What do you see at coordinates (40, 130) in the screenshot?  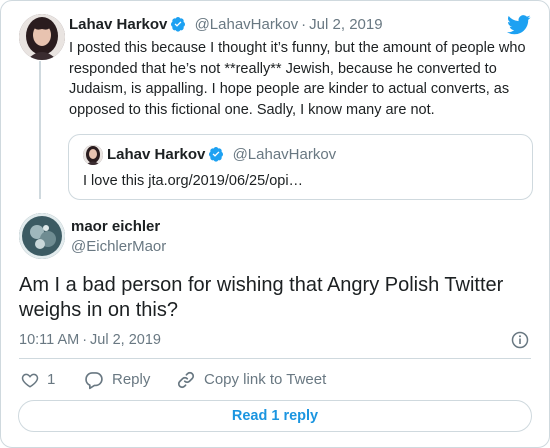 I see `thread-connector-line` at bounding box center [40, 130].